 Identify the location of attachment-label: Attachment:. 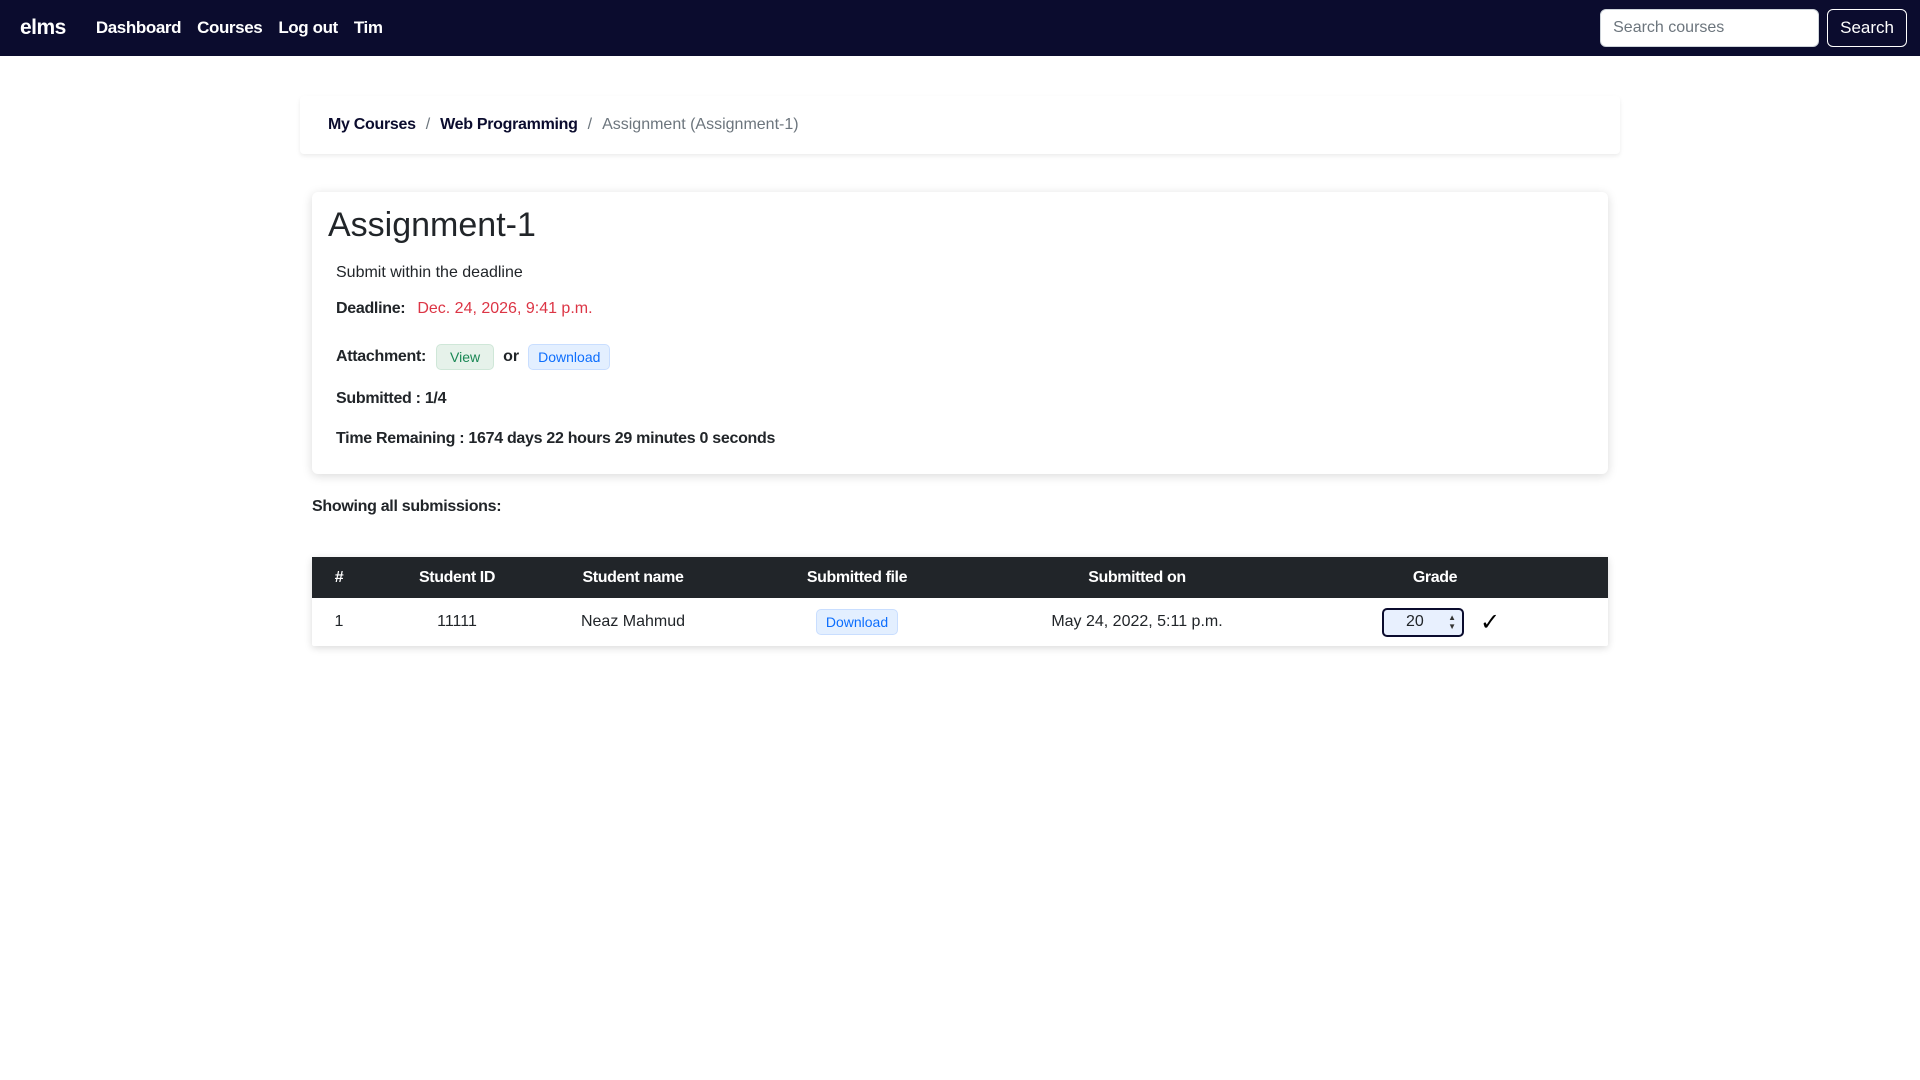
(381, 356).